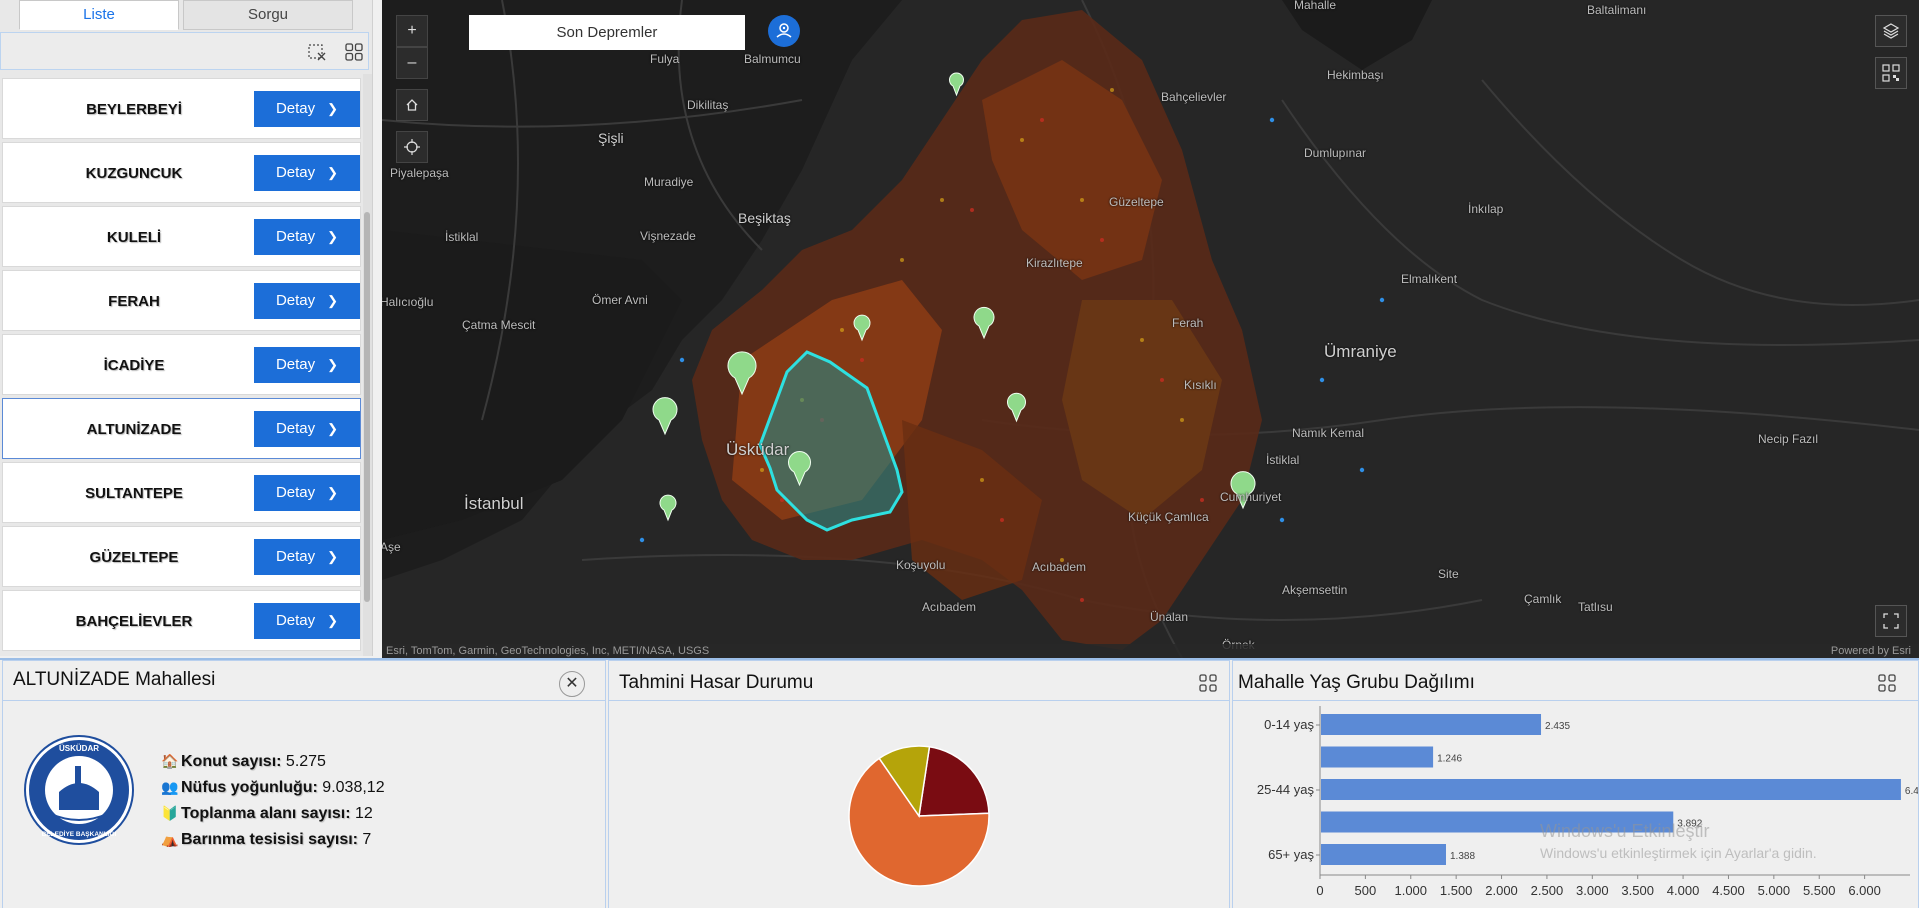 Image resolution: width=1919 pixels, height=908 pixels. I want to click on map-label: Muradiye, so click(669, 182).